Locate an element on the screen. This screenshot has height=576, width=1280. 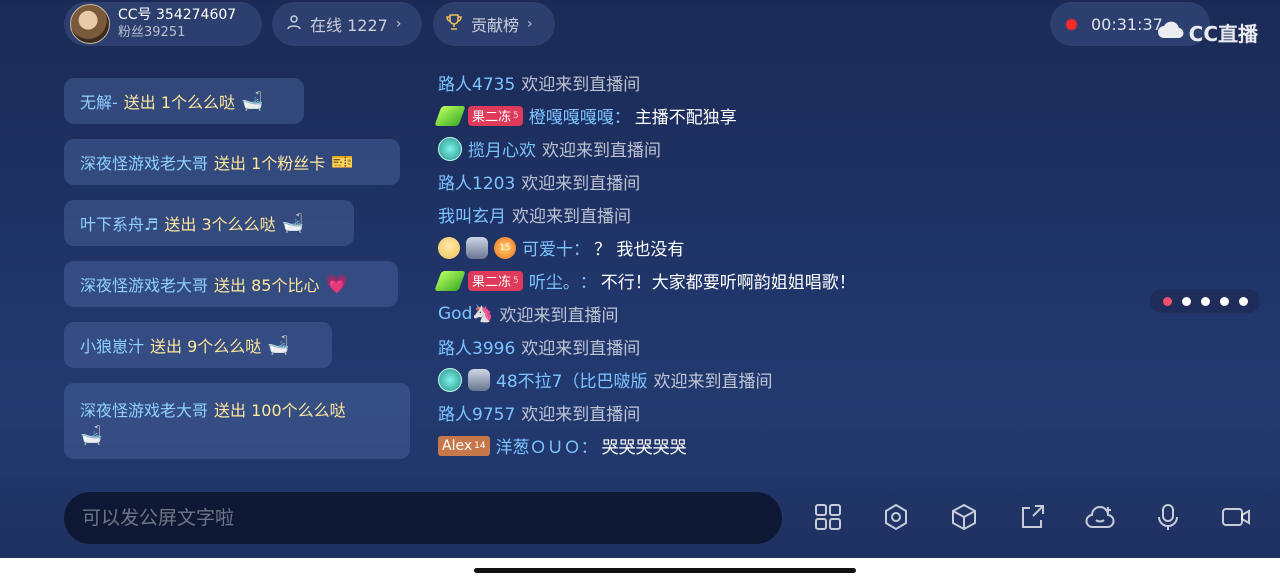
cc-live-logo: CC直播 is located at coordinates (1207, 32).